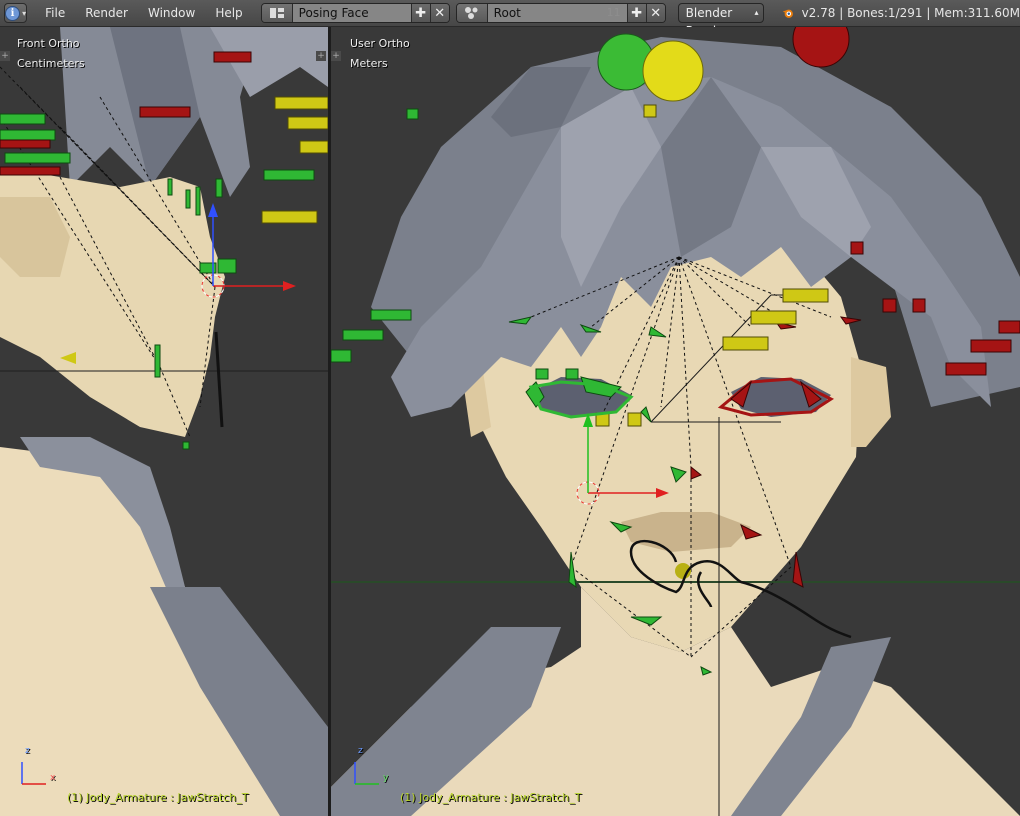 This screenshot has width=1020, height=816. Describe the element at coordinates (420, 13) in the screenshot. I see `add-screen-icon: ✚` at that location.